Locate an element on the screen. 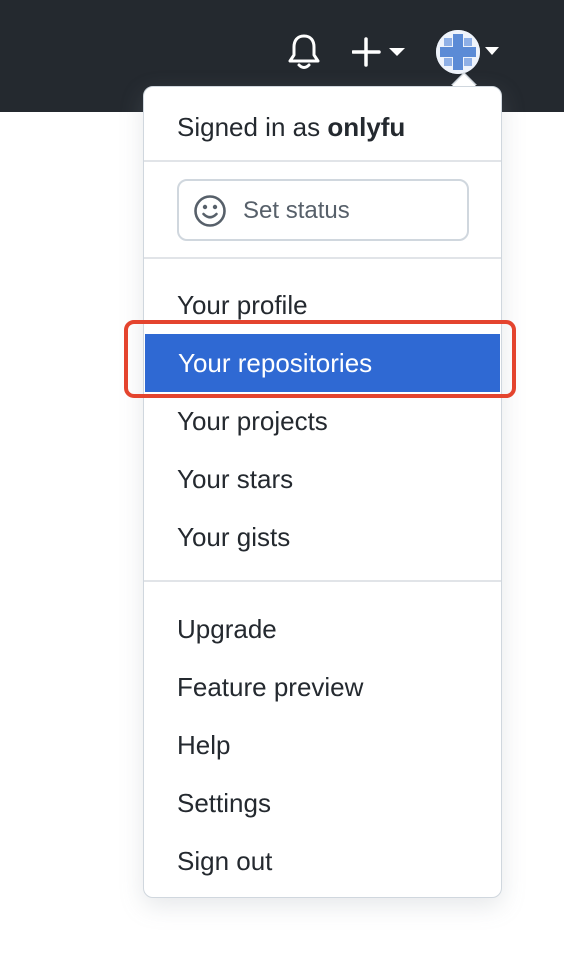  user-menu-button is located at coordinates (470, 52).